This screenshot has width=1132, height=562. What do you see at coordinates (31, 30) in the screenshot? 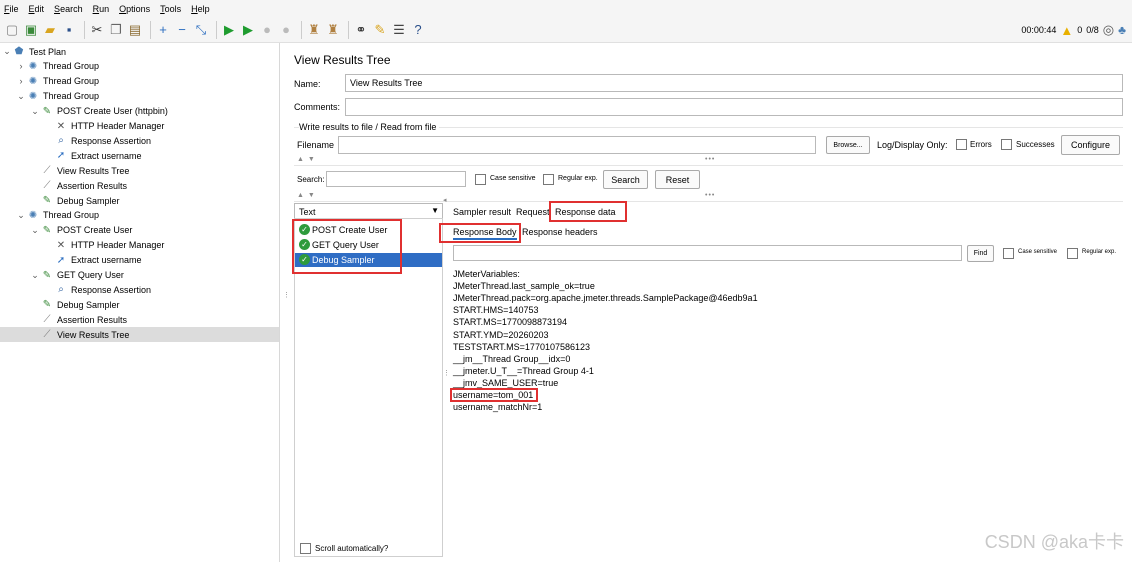
I see `templates-icon: ▣` at bounding box center [31, 30].